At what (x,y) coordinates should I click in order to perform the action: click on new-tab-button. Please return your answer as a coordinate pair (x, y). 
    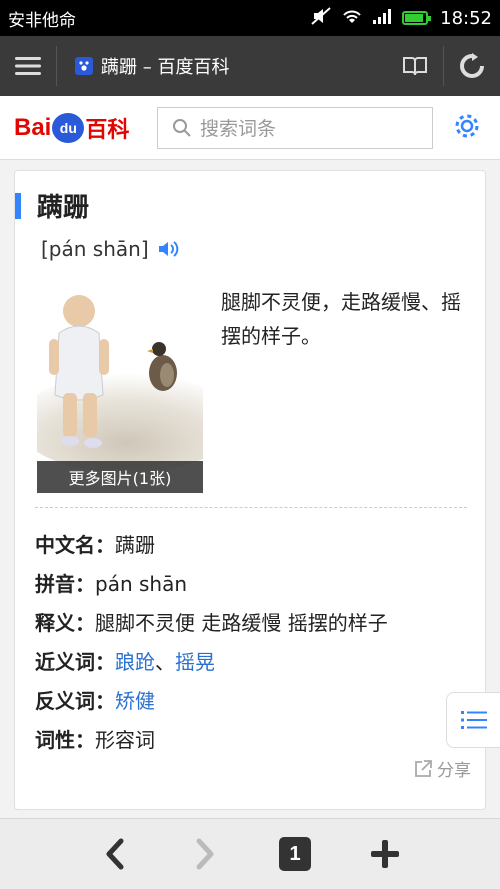
    Looking at the image, I should click on (385, 854).